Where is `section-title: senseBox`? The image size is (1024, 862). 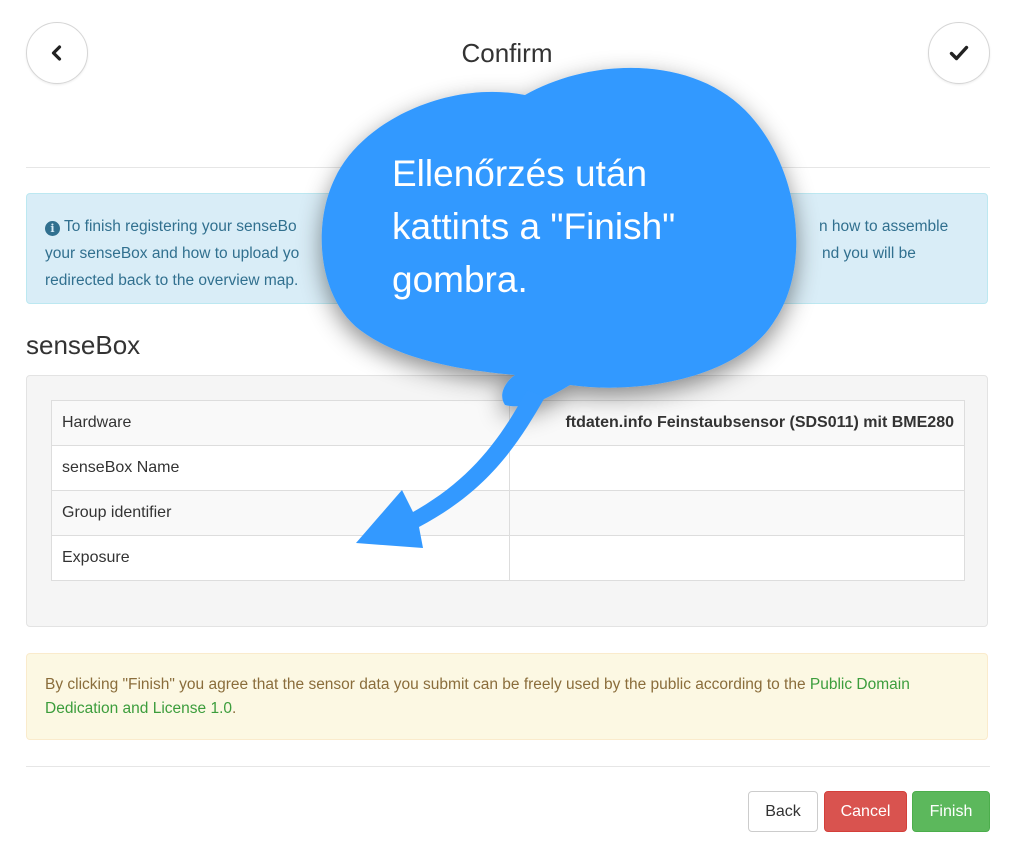 section-title: senseBox is located at coordinates (83, 345).